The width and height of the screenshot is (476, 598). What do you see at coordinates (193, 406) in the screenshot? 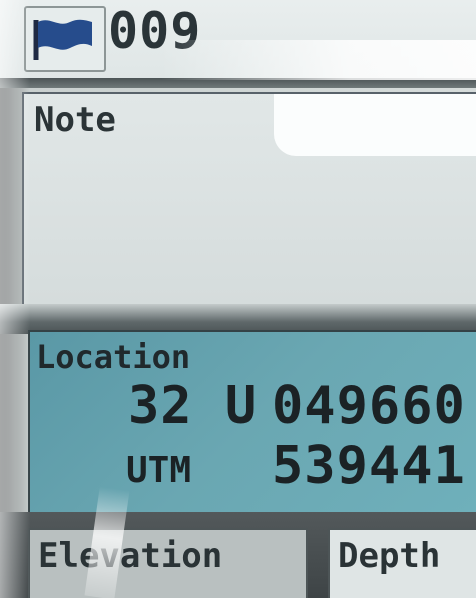
I see `utm-zone: 32 U` at bounding box center [193, 406].